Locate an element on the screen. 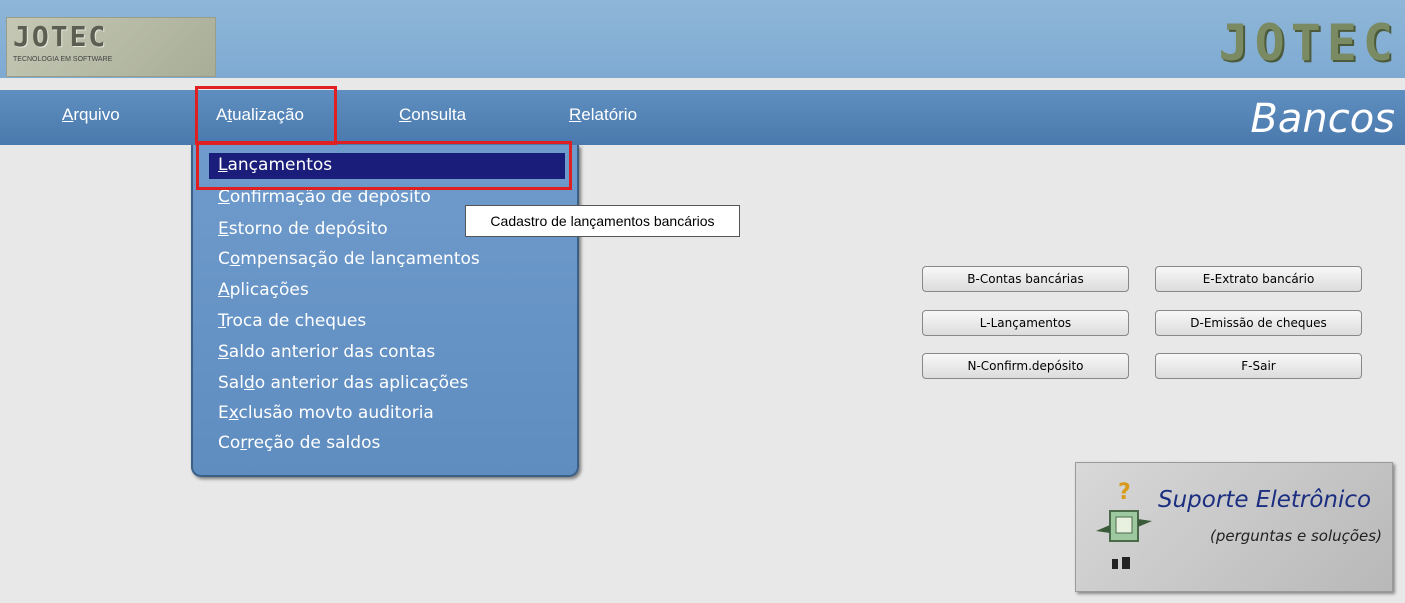 This screenshot has height=603, width=1405. item-prefix: C is located at coordinates (224, 259).